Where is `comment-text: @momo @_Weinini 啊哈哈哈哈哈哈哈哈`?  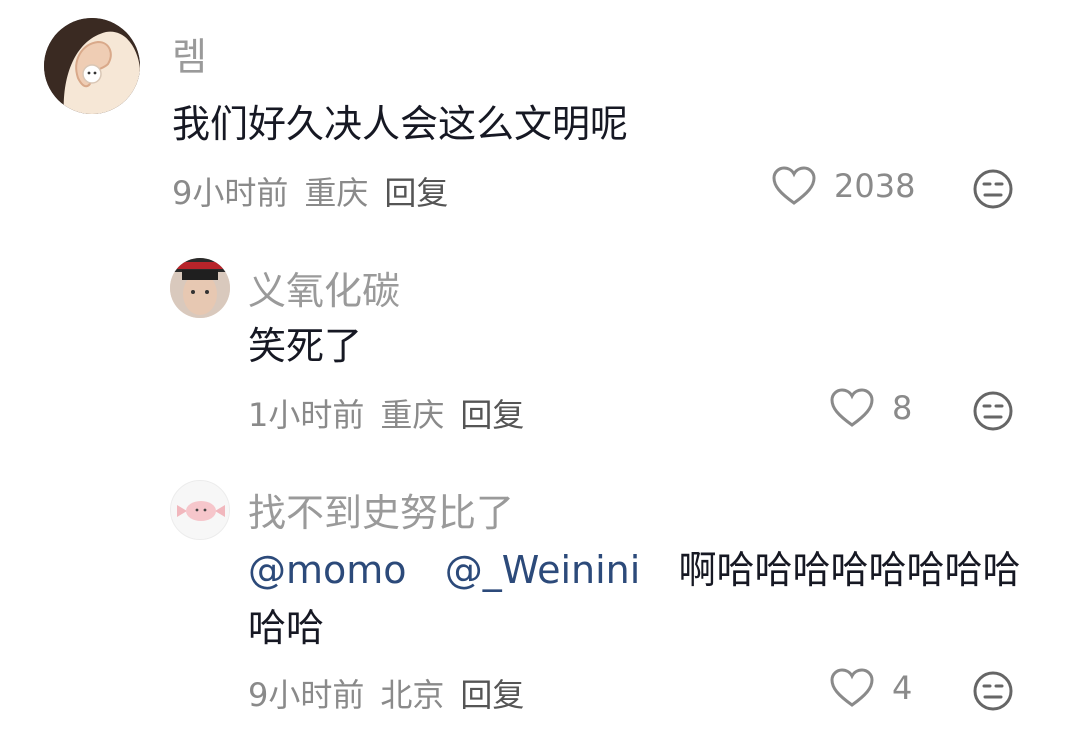 comment-text: @momo @_Weinini 啊哈哈哈哈哈哈哈哈 is located at coordinates (634, 570).